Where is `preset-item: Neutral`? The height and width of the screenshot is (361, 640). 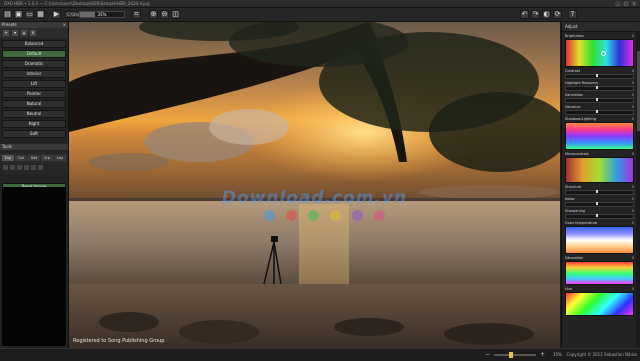
preset-item: Neutral is located at coordinates (34, 114).